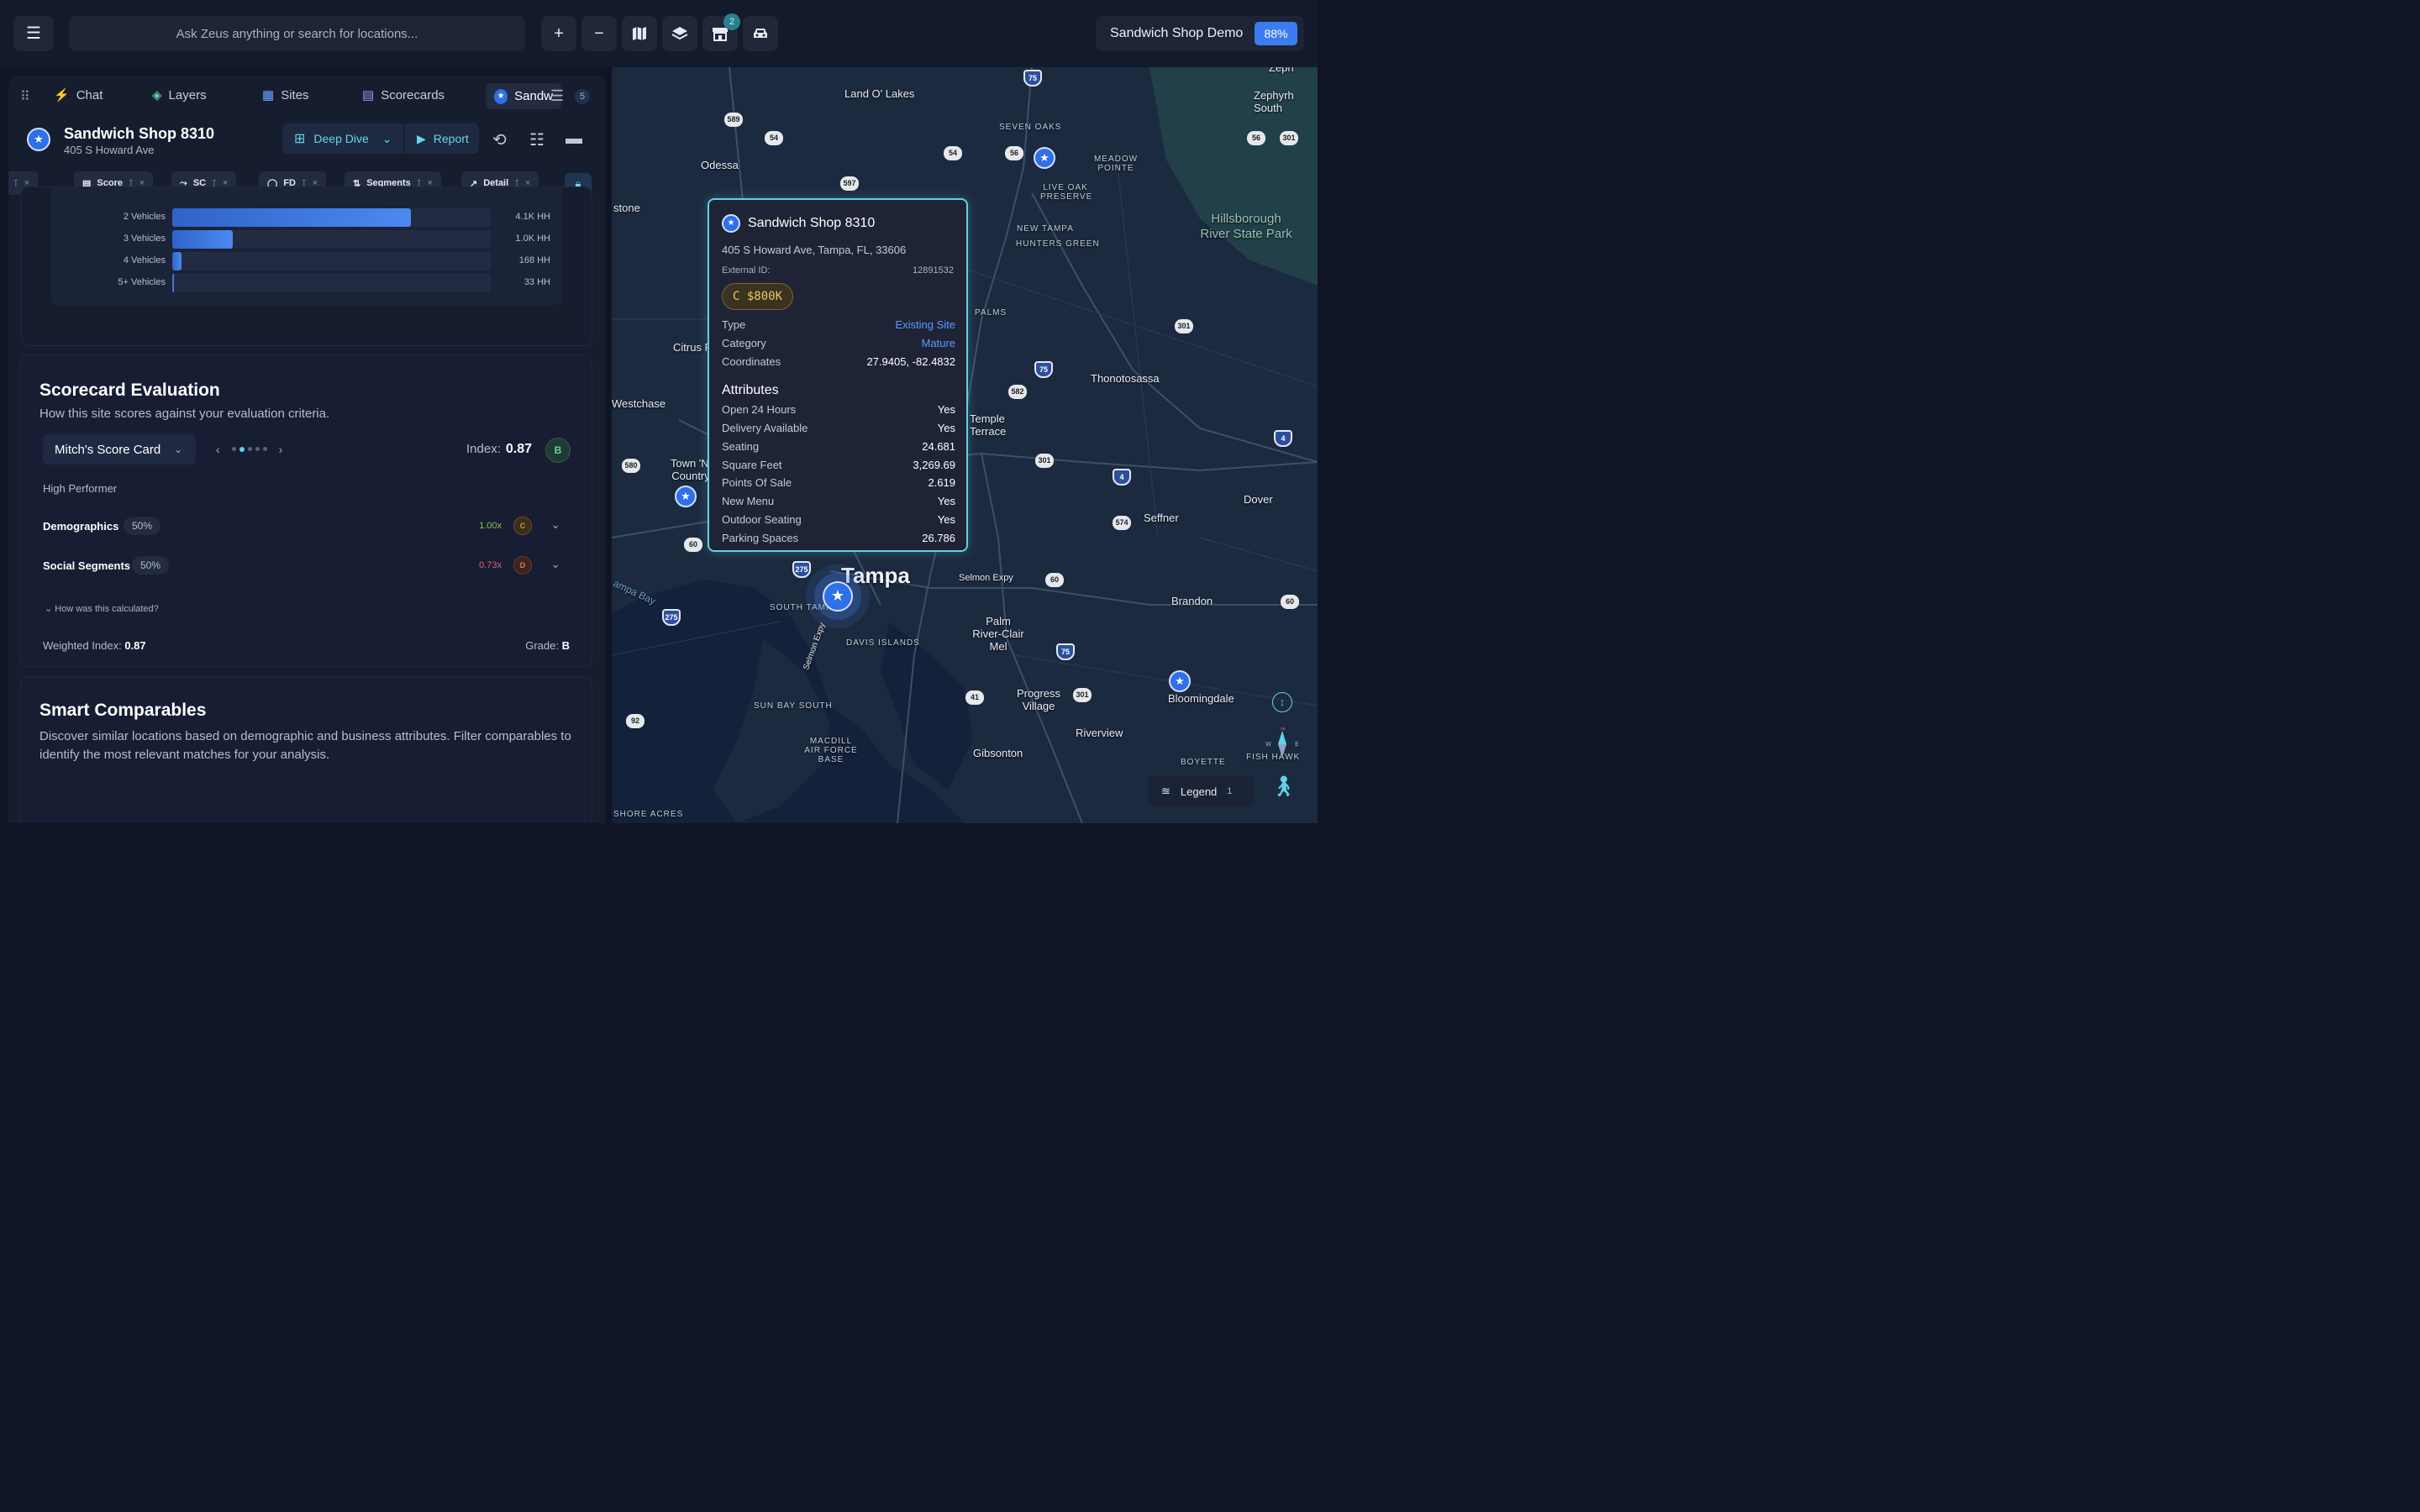  Describe the element at coordinates (404, 95) in the screenshot. I see `tab-scorecards: ▤ Scorecards` at that location.